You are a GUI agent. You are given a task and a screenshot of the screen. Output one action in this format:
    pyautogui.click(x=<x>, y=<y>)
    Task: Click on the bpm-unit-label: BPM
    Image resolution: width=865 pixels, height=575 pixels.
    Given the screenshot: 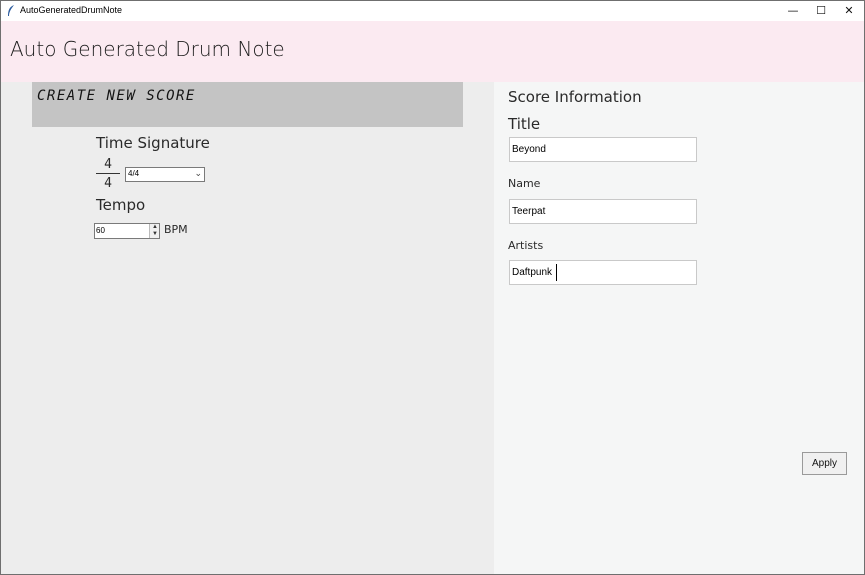 What is the action you would take?
    pyautogui.click(x=176, y=229)
    